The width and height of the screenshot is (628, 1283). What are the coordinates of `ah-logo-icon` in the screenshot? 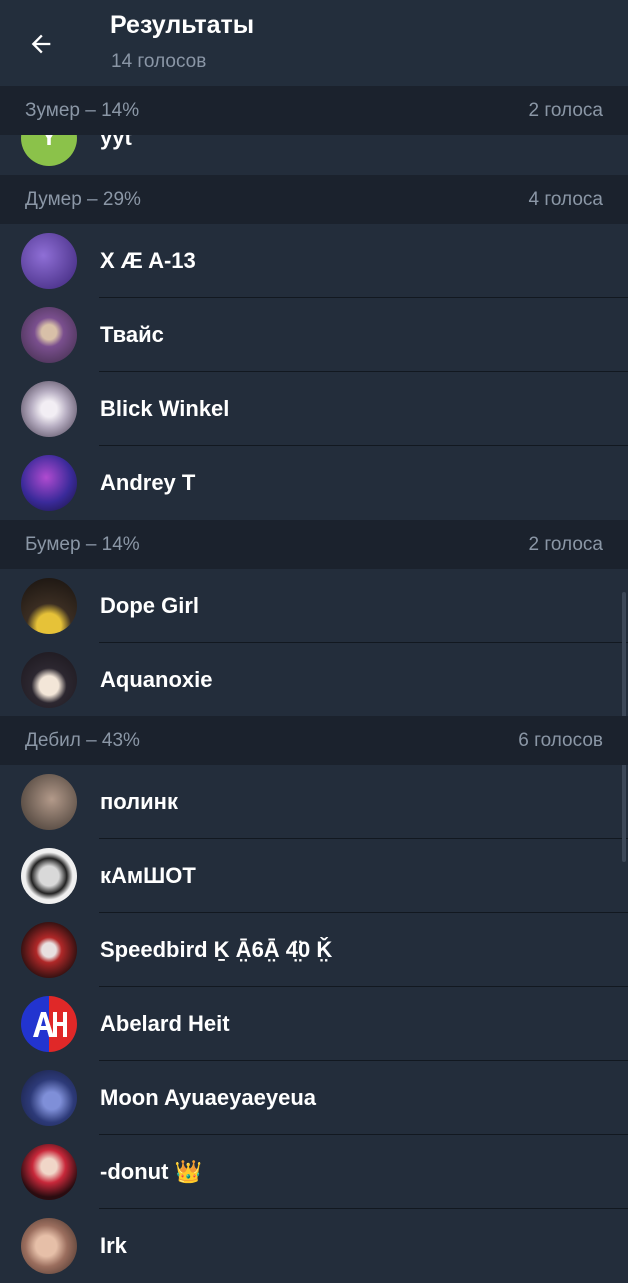 It's located at (50, 1024).